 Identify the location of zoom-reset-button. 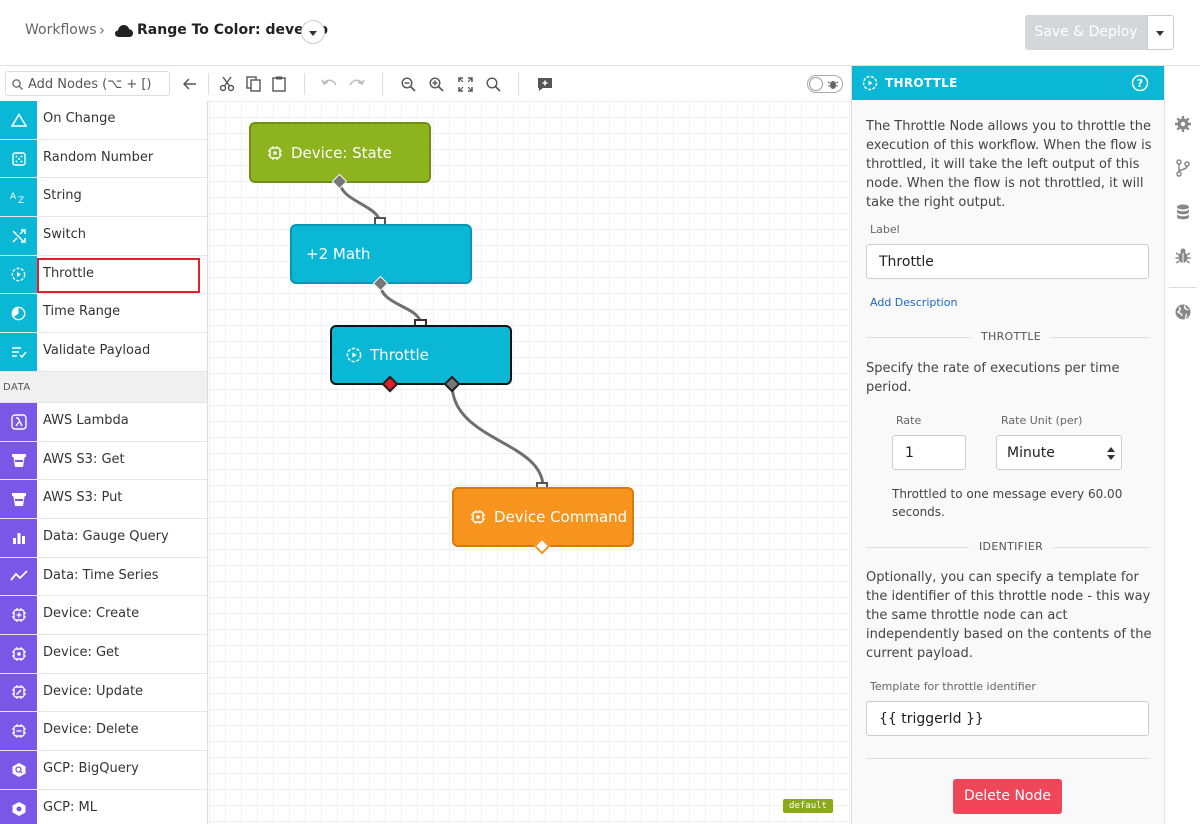
(493, 84).